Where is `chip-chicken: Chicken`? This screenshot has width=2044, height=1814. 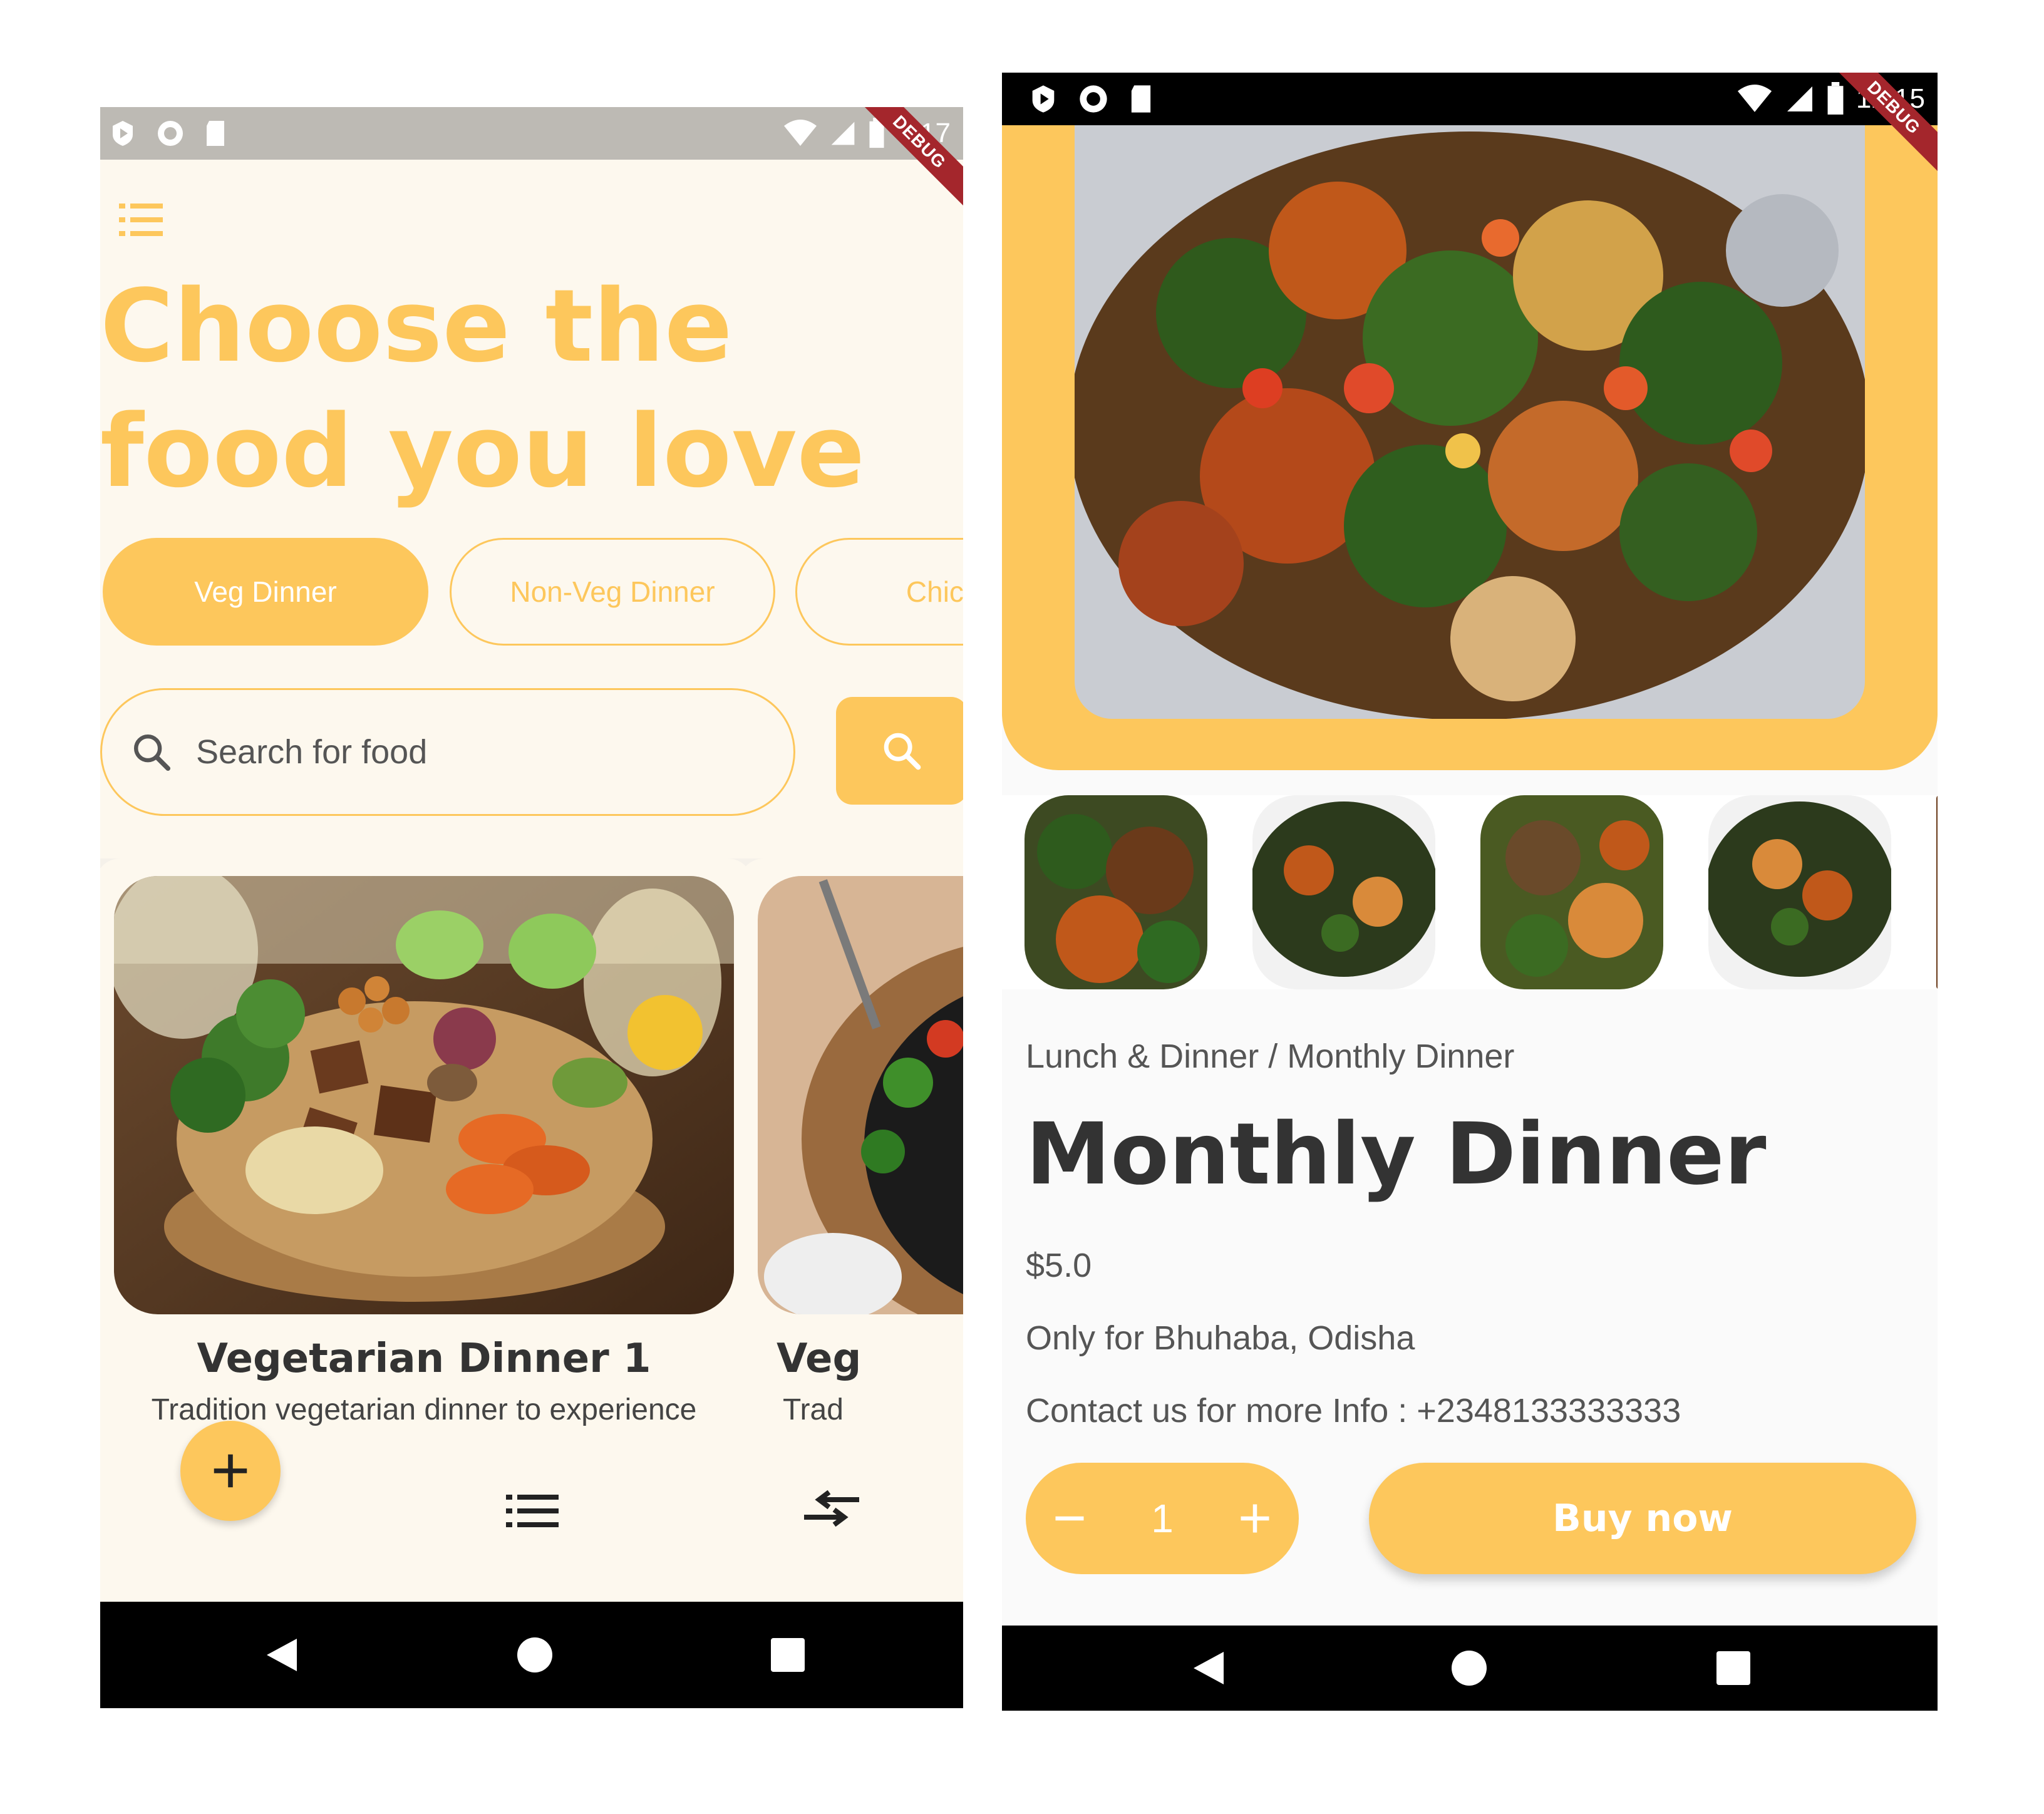 chip-chicken: Chicken is located at coordinates (879, 592).